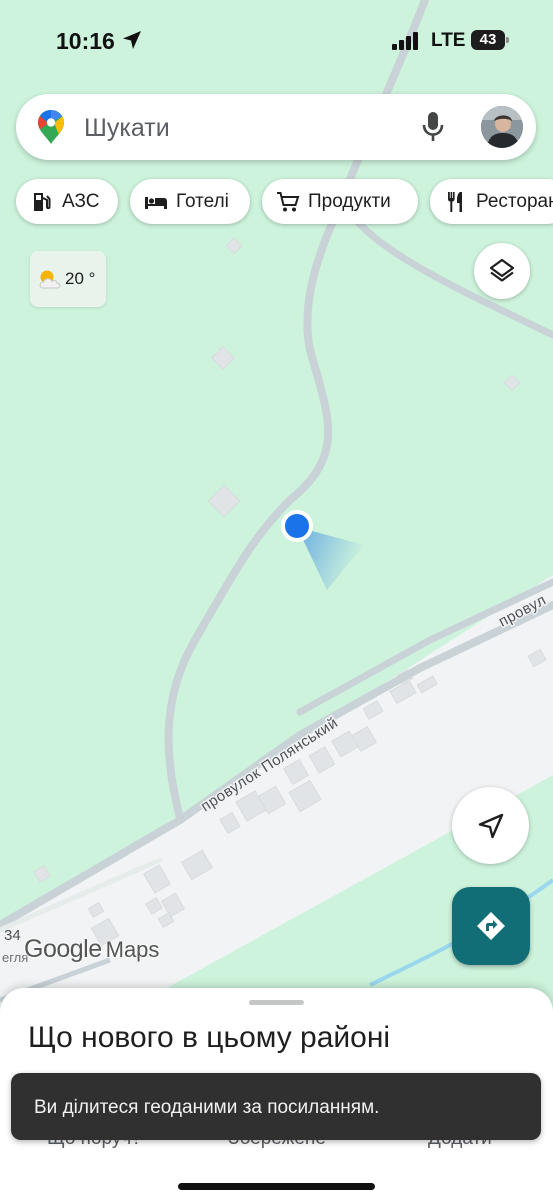 This screenshot has width=553, height=1200. Describe the element at coordinates (349, 201) in the screenshot. I see `chip-label: Продукти` at that location.